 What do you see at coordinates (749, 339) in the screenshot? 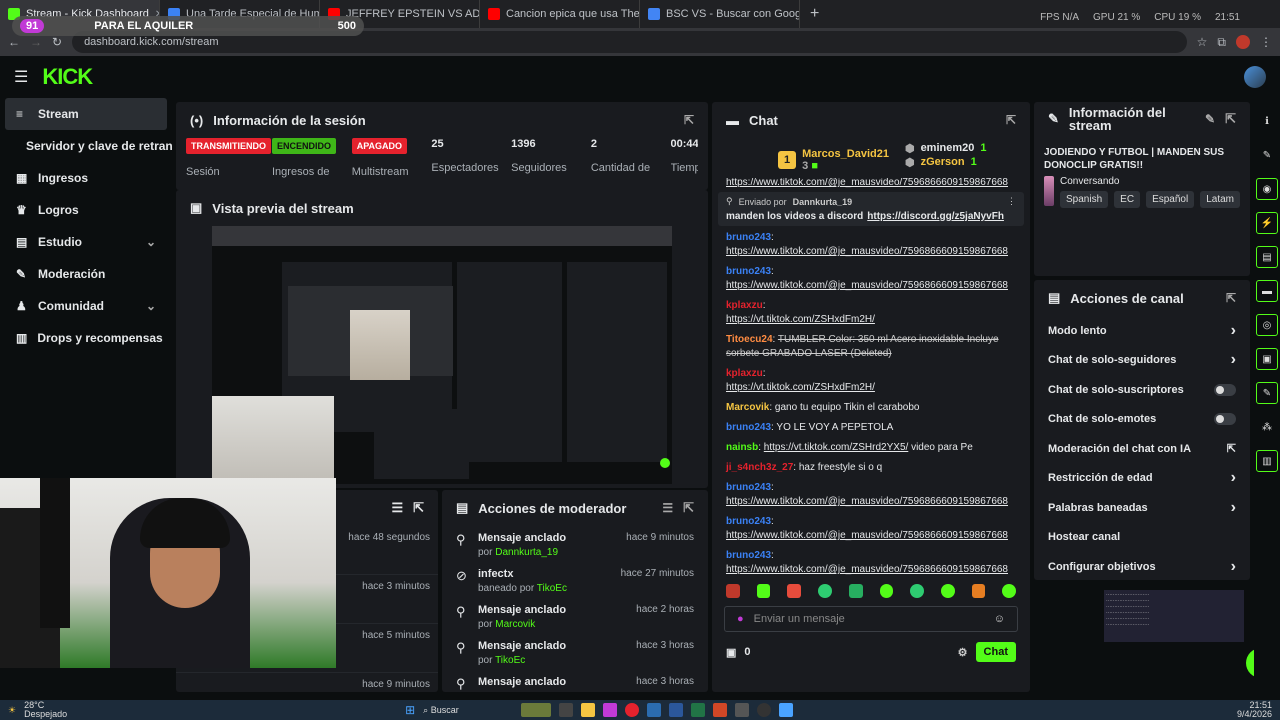
I see `chat-username: Titoecu24` at bounding box center [749, 339].